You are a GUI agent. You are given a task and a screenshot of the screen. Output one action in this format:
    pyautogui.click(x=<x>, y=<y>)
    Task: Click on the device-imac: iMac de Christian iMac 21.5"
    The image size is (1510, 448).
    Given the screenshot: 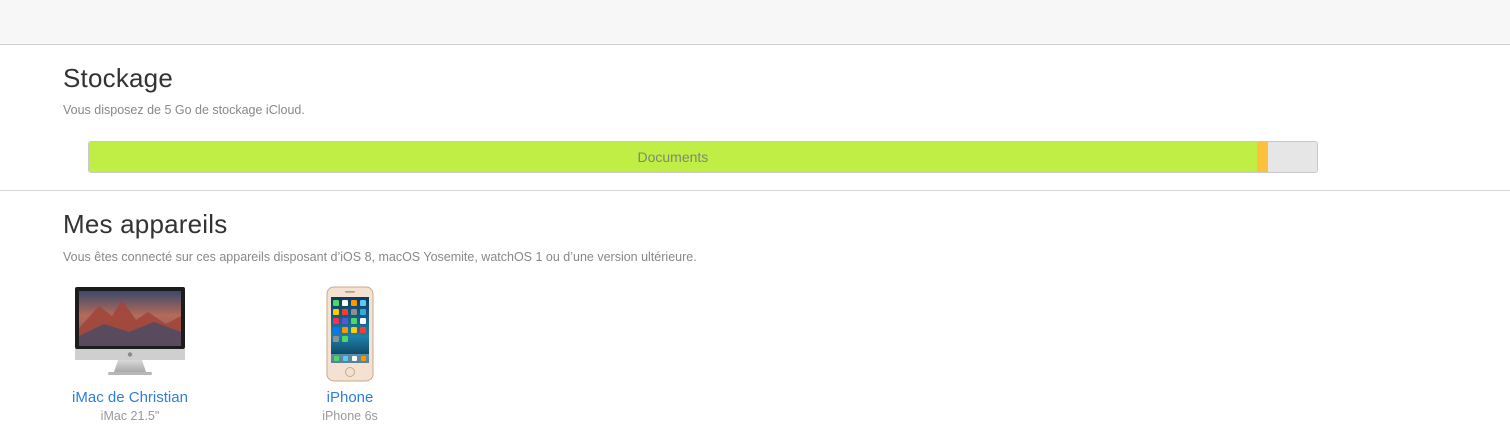 What is the action you would take?
    pyautogui.click(x=130, y=354)
    